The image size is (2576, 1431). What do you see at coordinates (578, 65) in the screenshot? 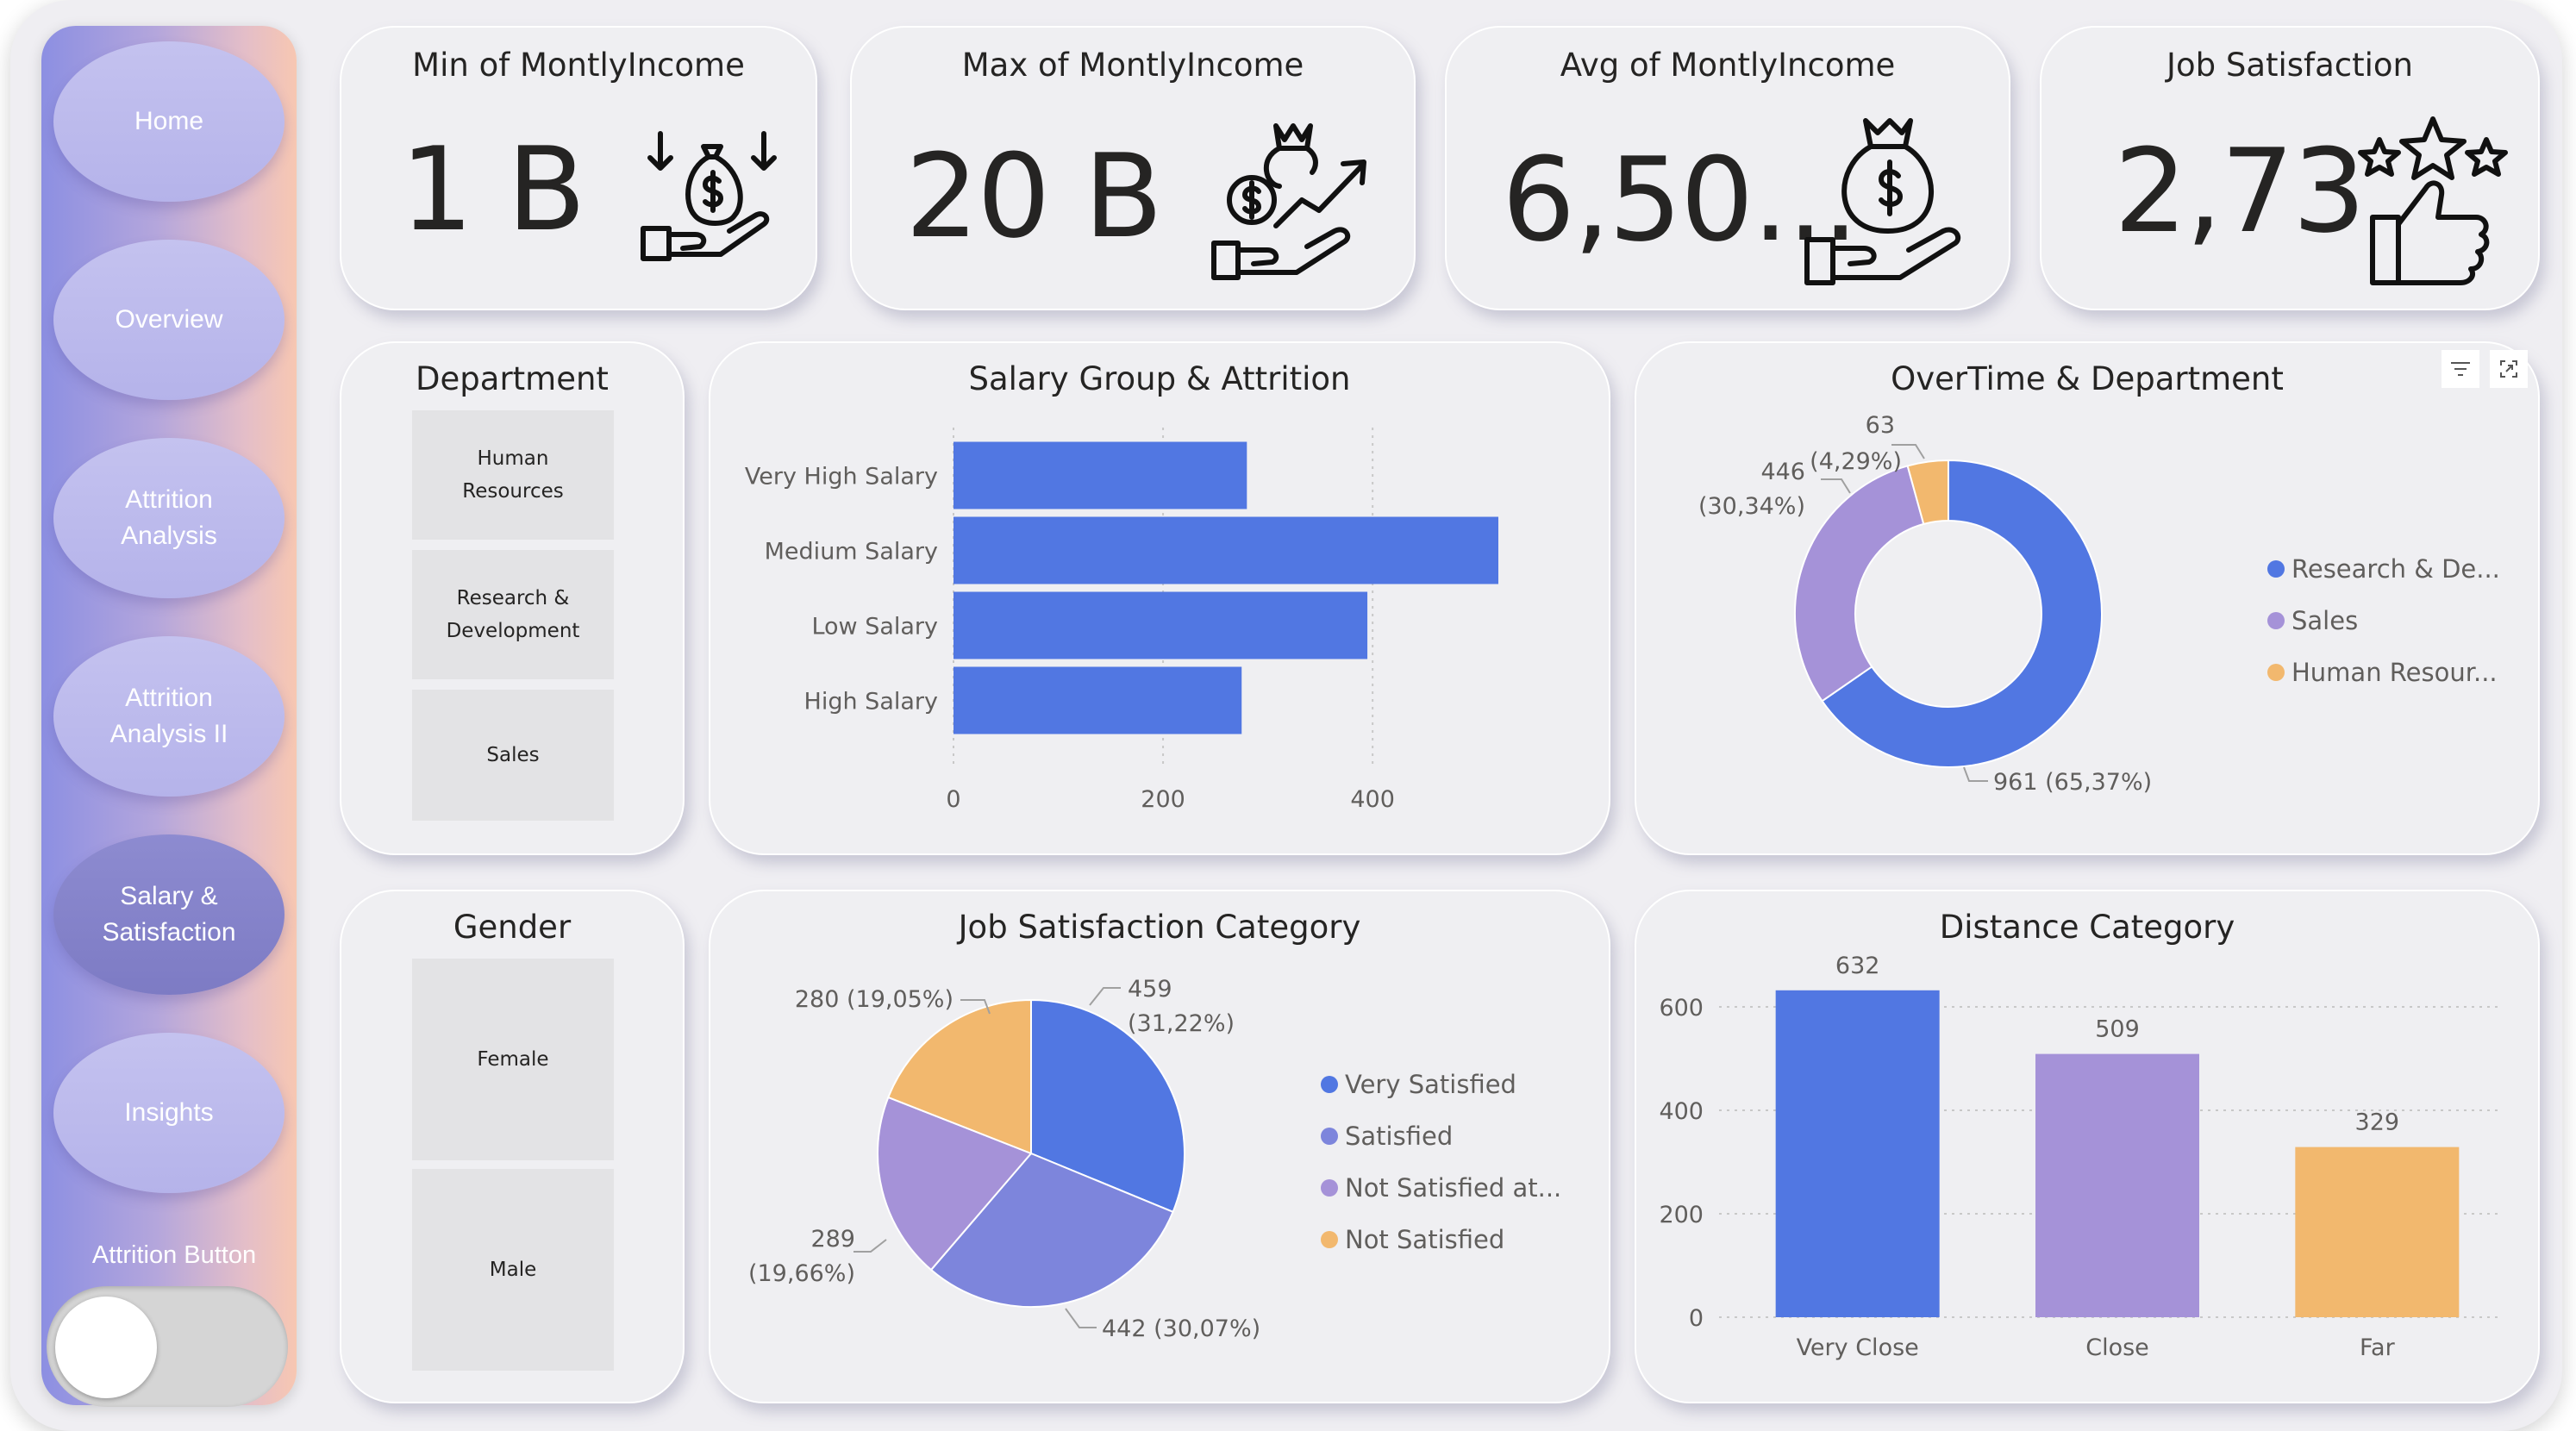
I see `kpi-title: Min of MontlyIncome` at bounding box center [578, 65].